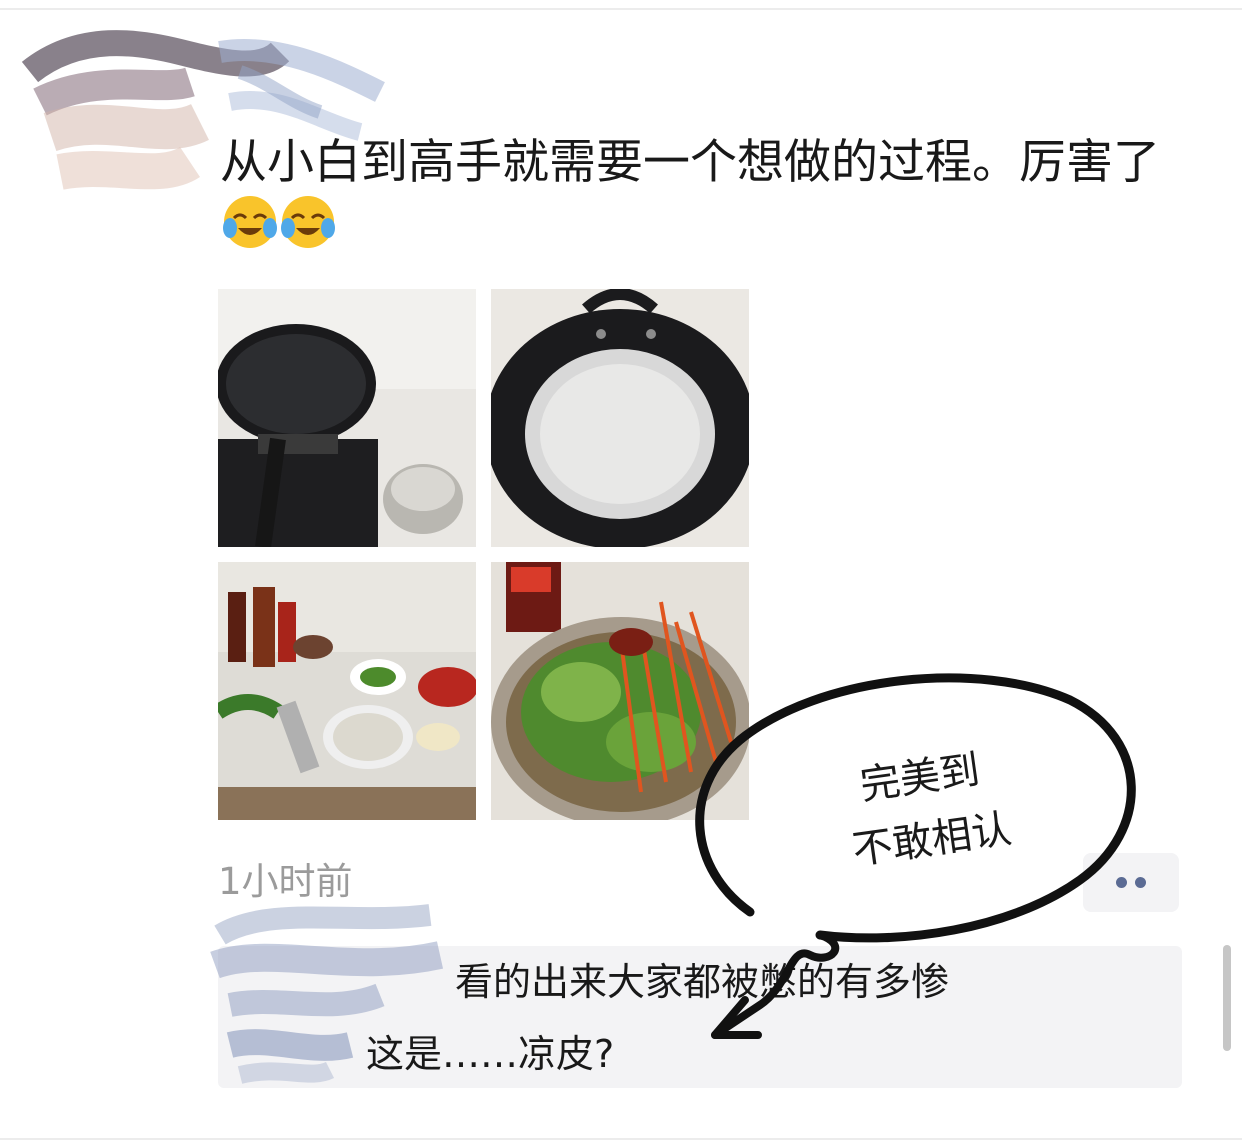 This screenshot has width=1242, height=1142. I want to click on photo-ingredients, so click(347, 691).